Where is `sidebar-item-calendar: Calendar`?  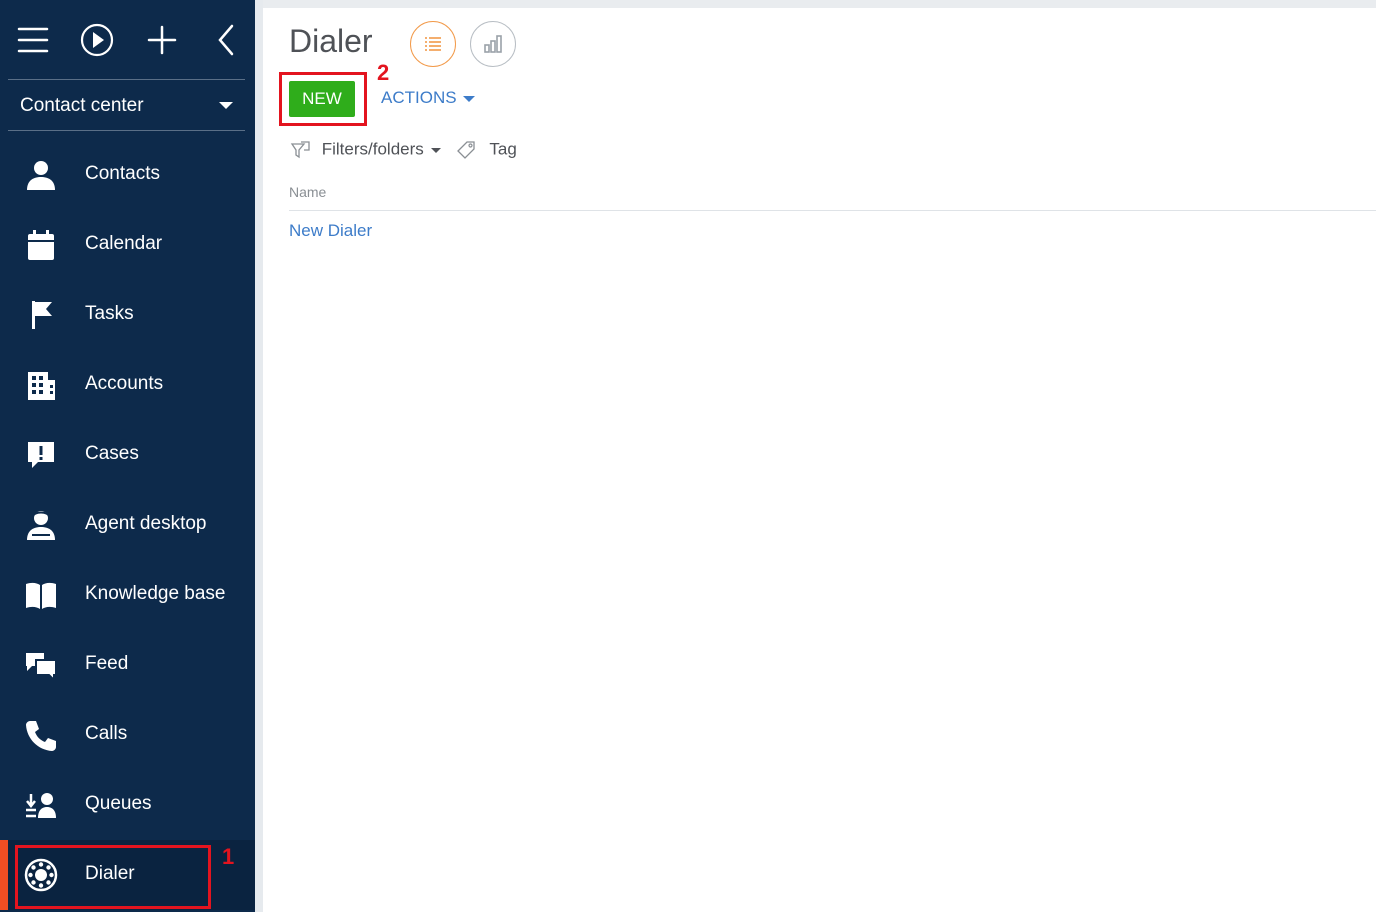 sidebar-item-calendar: Calendar is located at coordinates (127, 245).